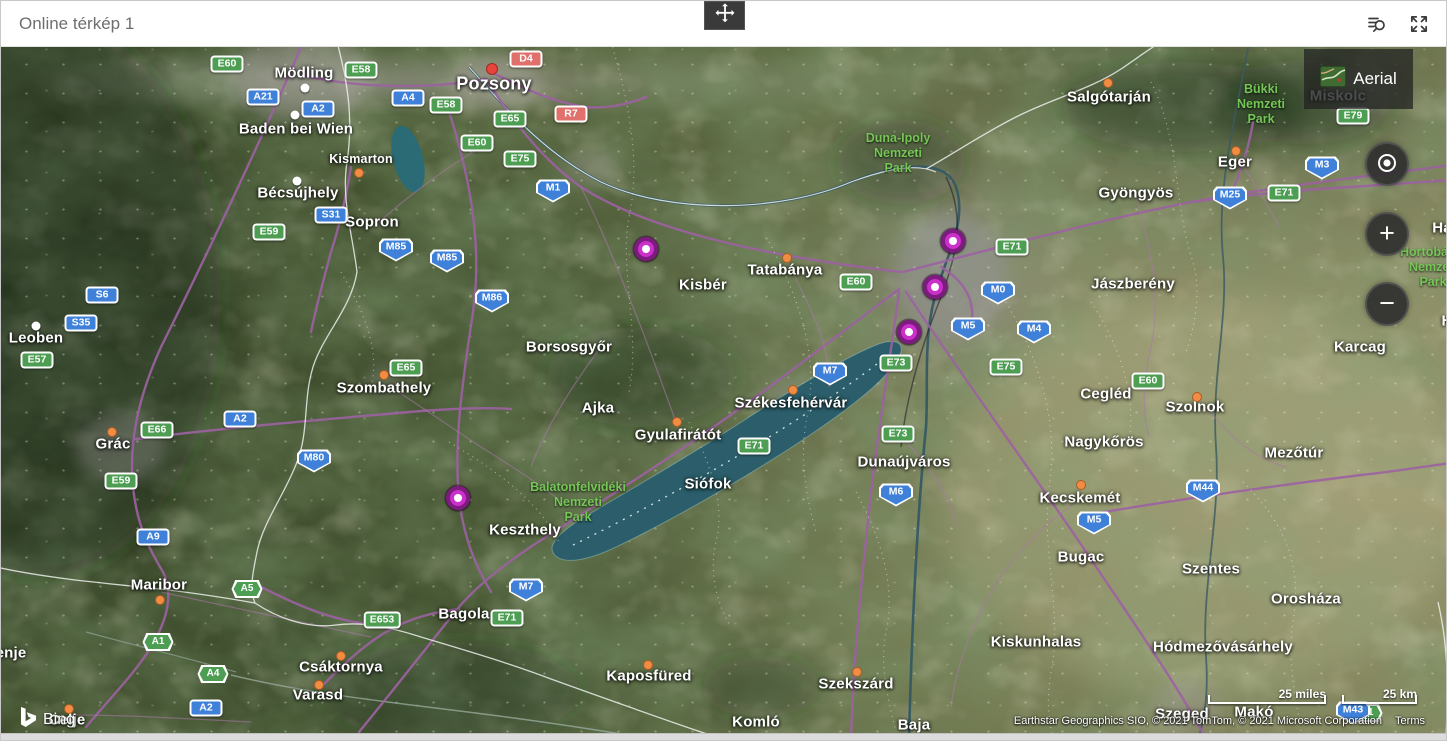 The height and width of the screenshot is (741, 1447). Describe the element at coordinates (1379, 699) in the screenshot. I see `scale-km-bar` at that location.